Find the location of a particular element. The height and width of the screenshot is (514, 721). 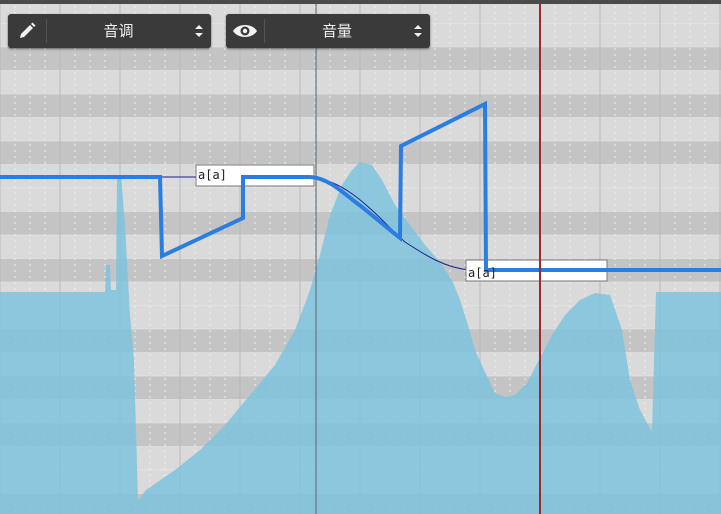

timeline-top-bar is located at coordinates (360, 2).